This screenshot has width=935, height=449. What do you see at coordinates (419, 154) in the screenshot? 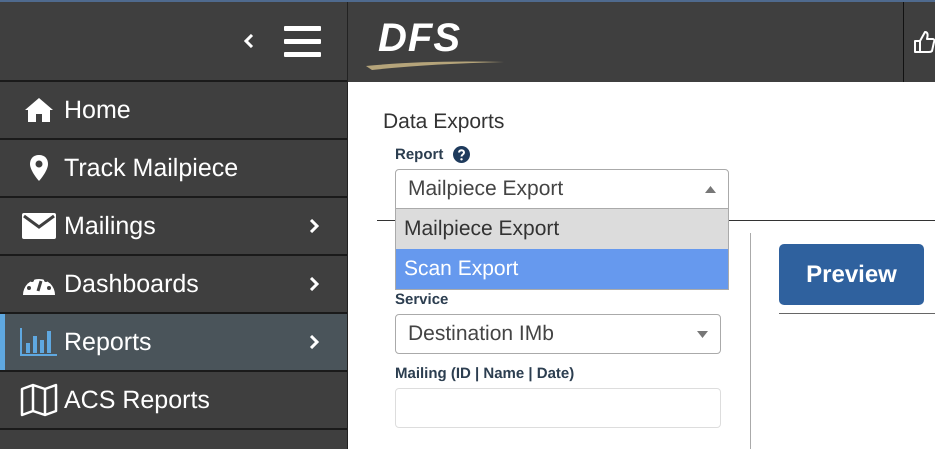
I see `field-label: Report` at bounding box center [419, 154].